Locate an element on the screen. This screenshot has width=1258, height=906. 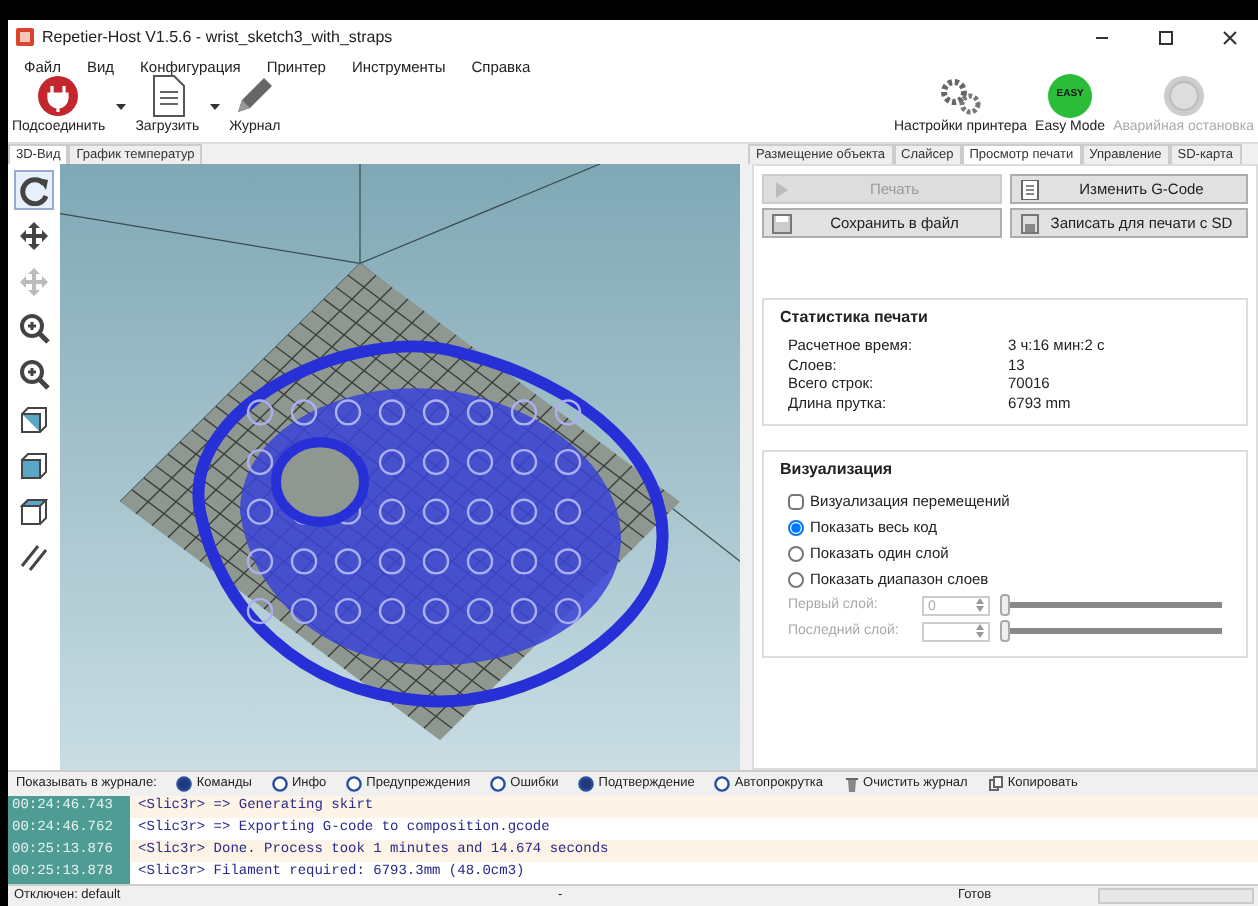
gears-icon is located at coordinates (960, 95).